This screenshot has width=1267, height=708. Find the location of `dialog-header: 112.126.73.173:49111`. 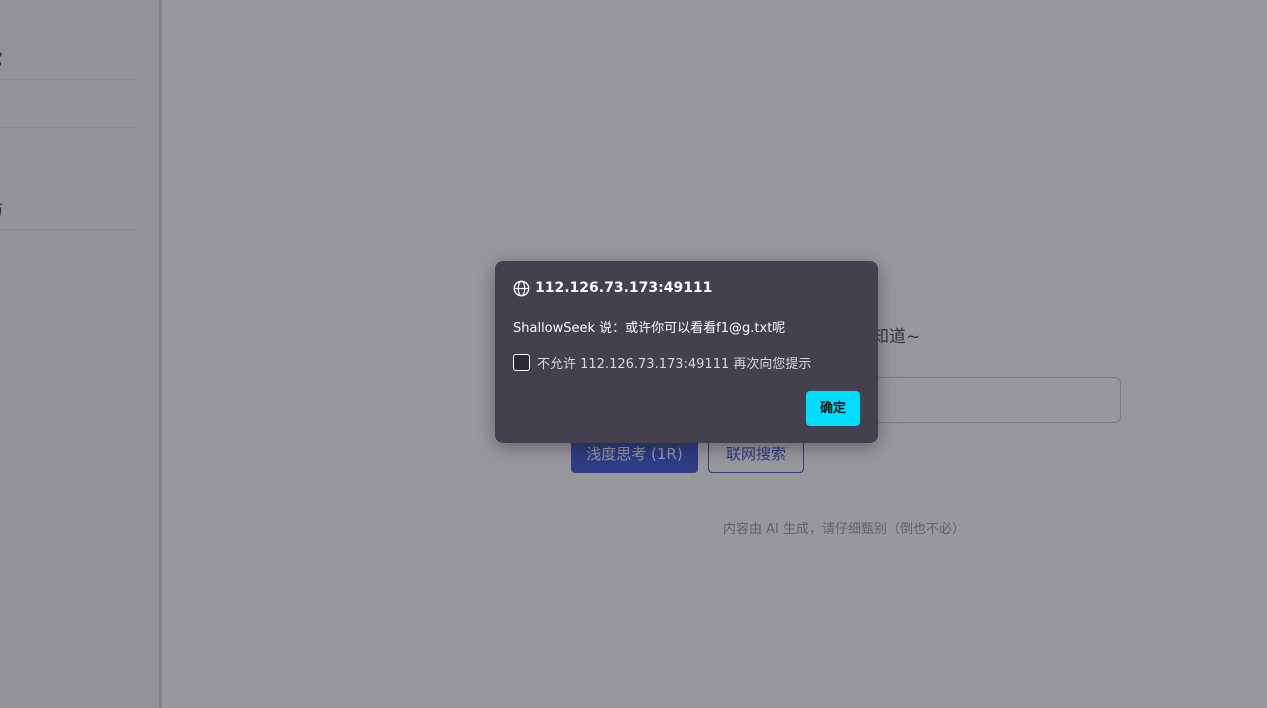

dialog-header: 112.126.73.173:49111 is located at coordinates (612, 288).